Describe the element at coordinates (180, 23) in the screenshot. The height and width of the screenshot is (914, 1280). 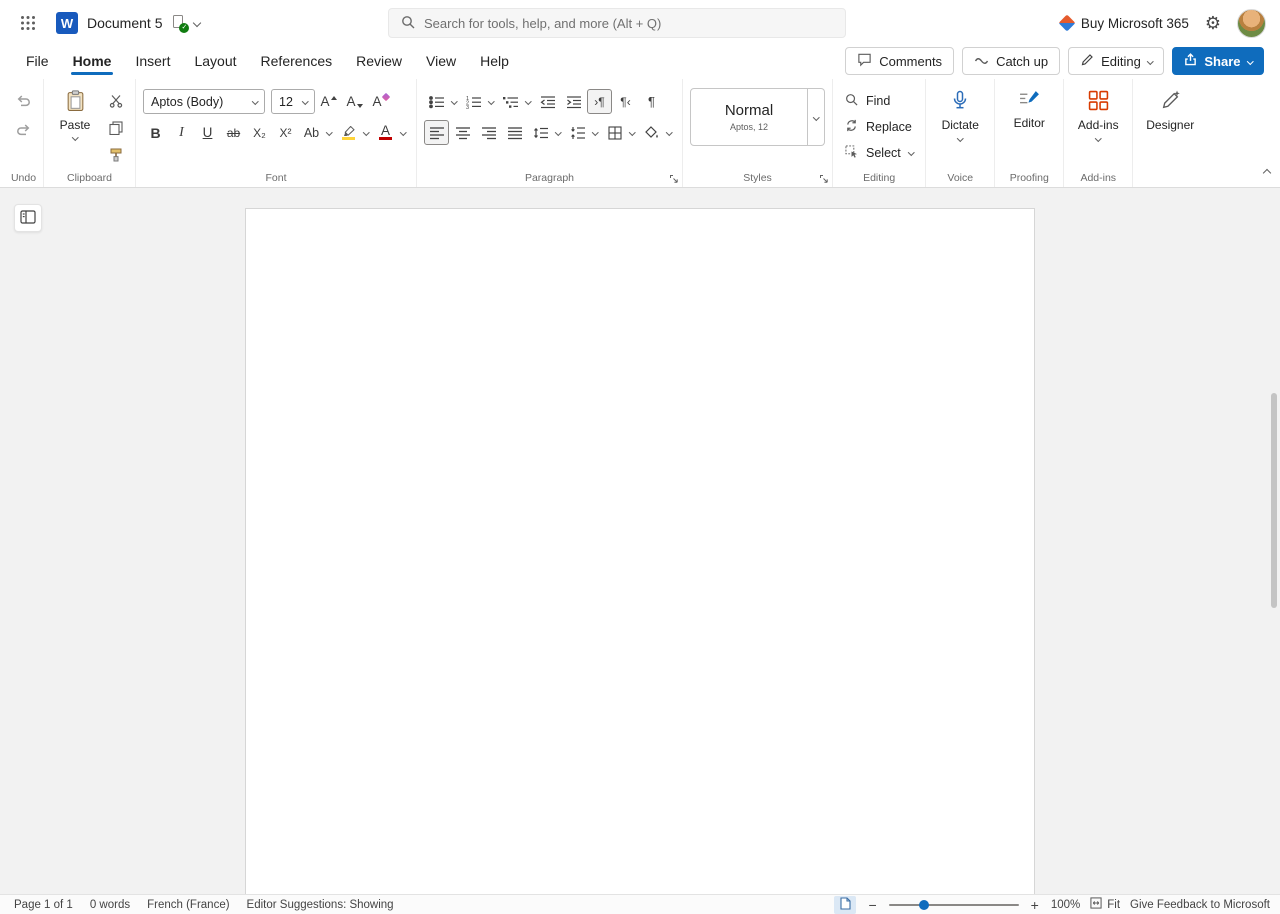
I see `save-status-icon` at that location.